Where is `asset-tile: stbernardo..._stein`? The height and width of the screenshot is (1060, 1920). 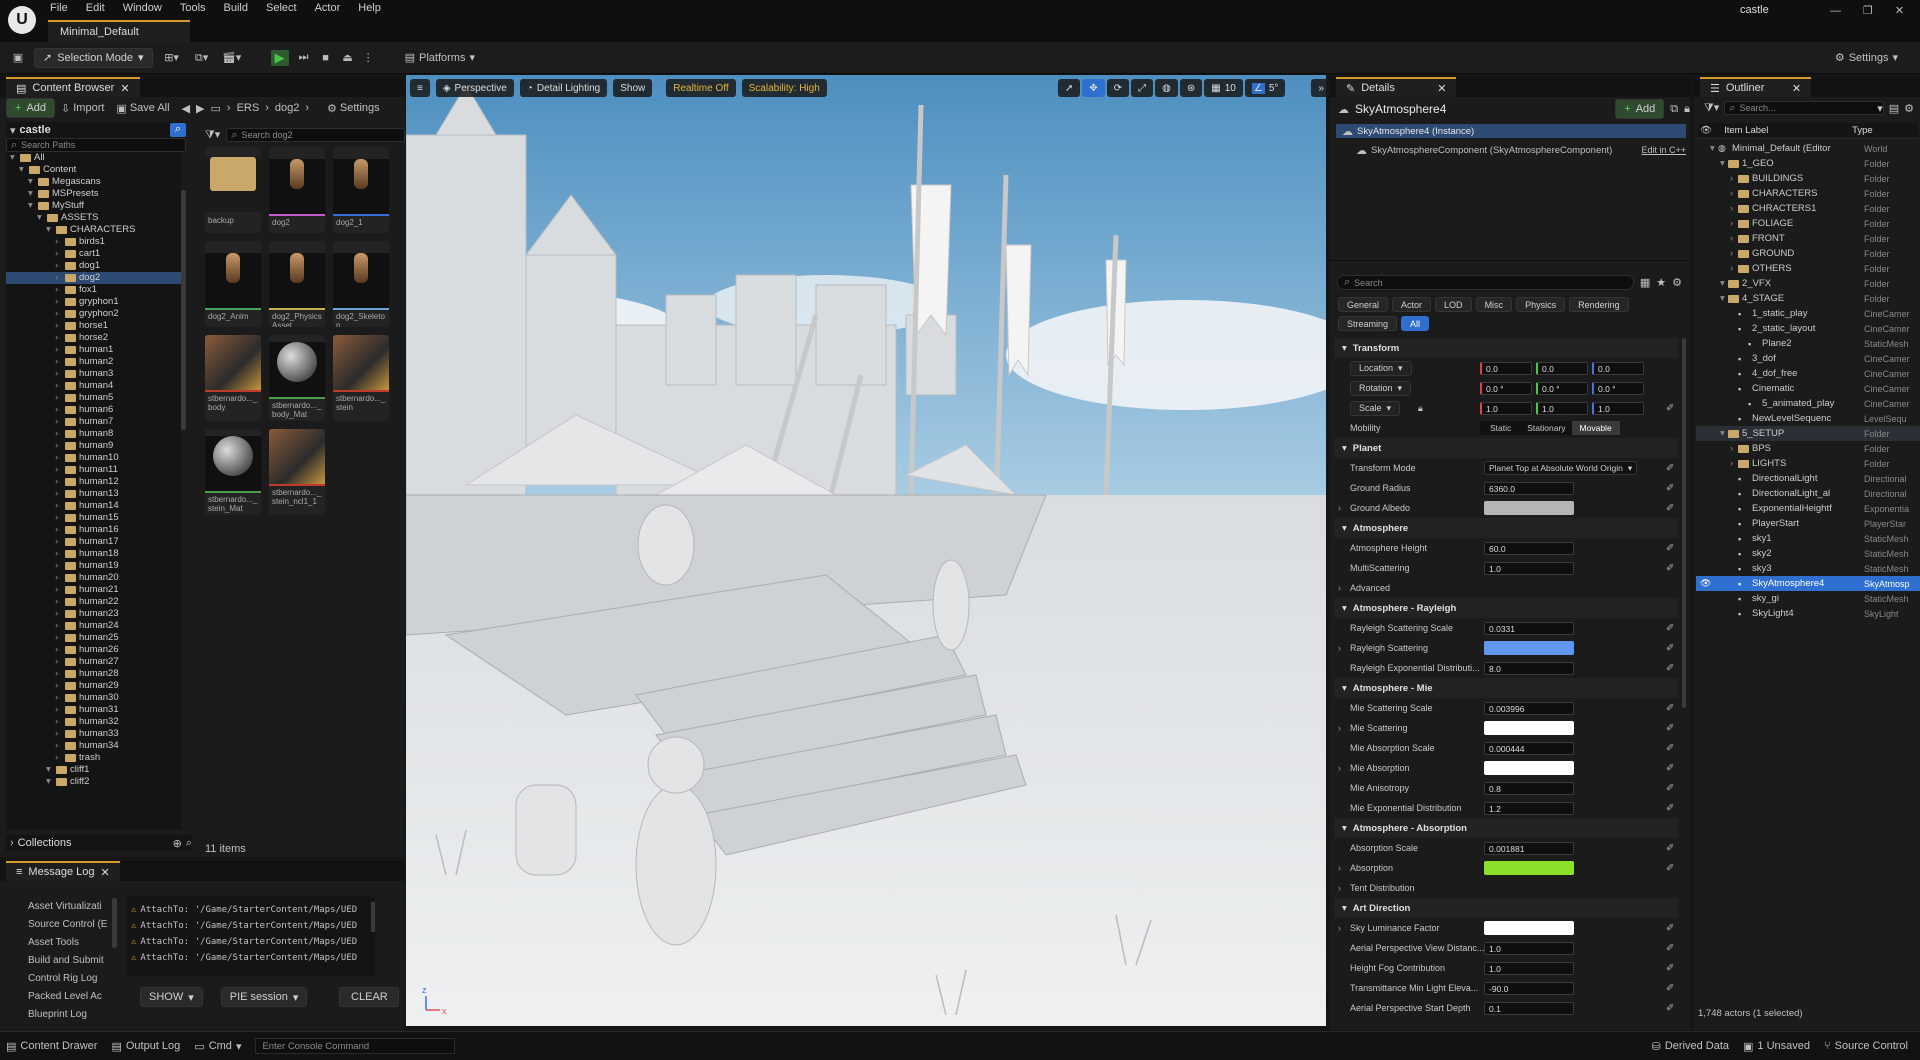
asset-tile: stbernardo..._stein is located at coordinates (361, 378).